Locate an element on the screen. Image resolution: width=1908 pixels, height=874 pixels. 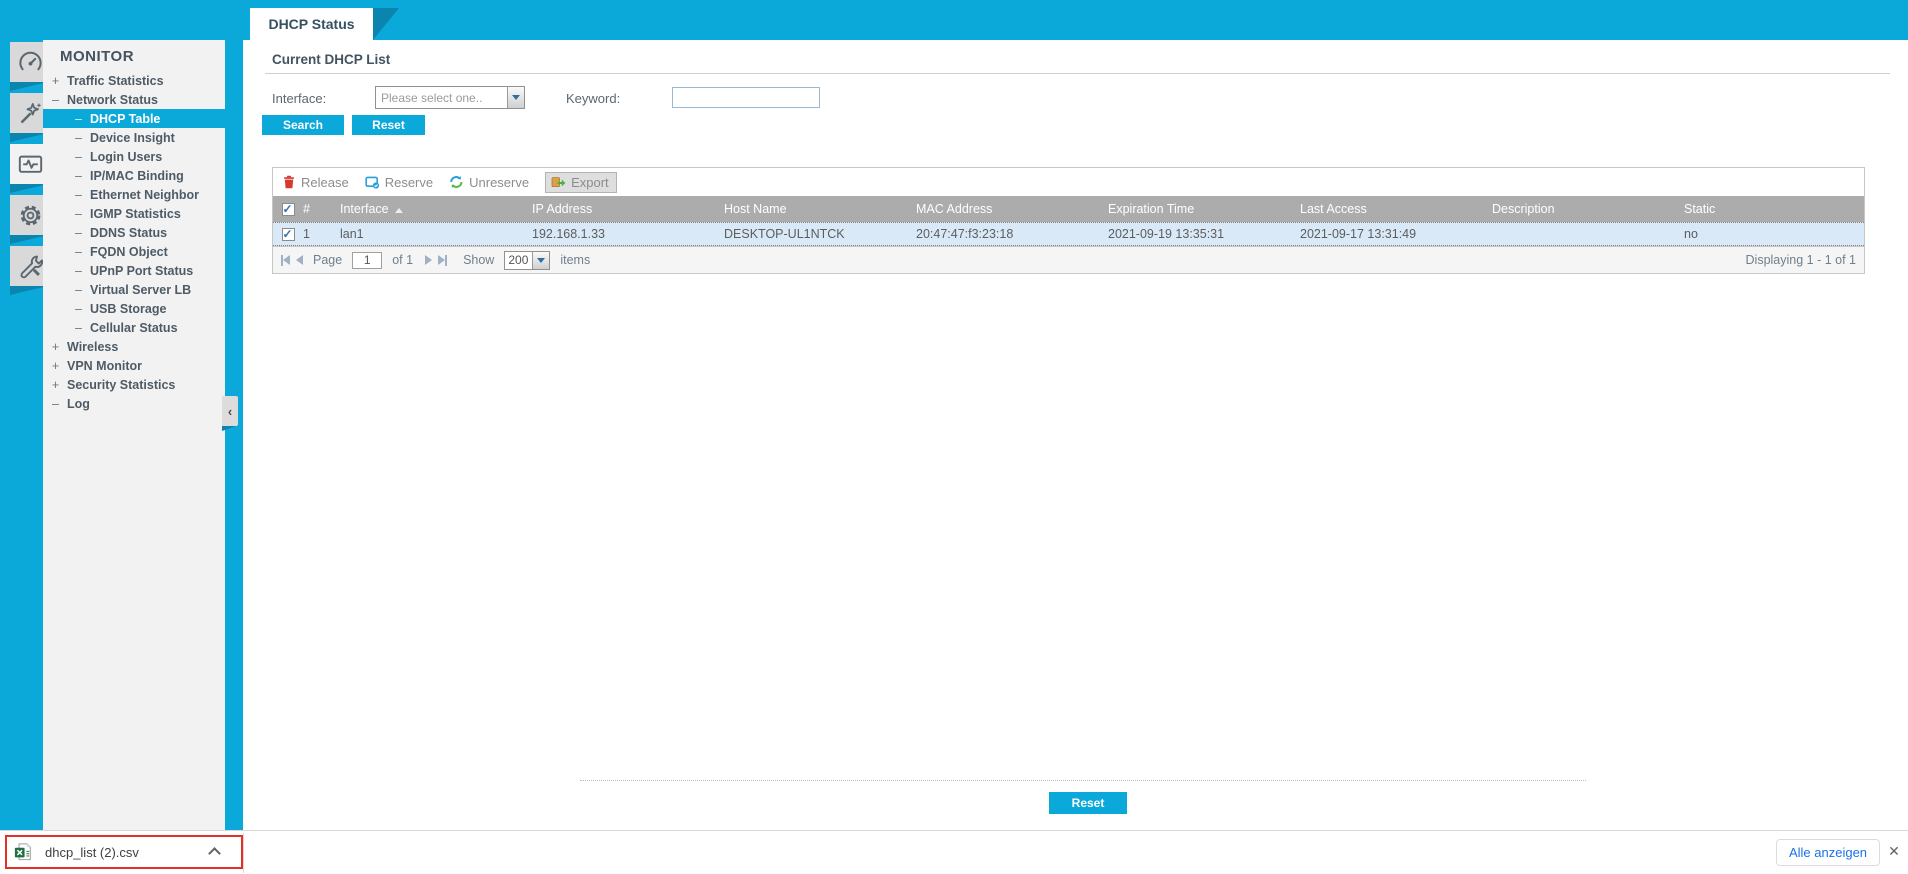
row-checkbox is located at coordinates (288, 234).